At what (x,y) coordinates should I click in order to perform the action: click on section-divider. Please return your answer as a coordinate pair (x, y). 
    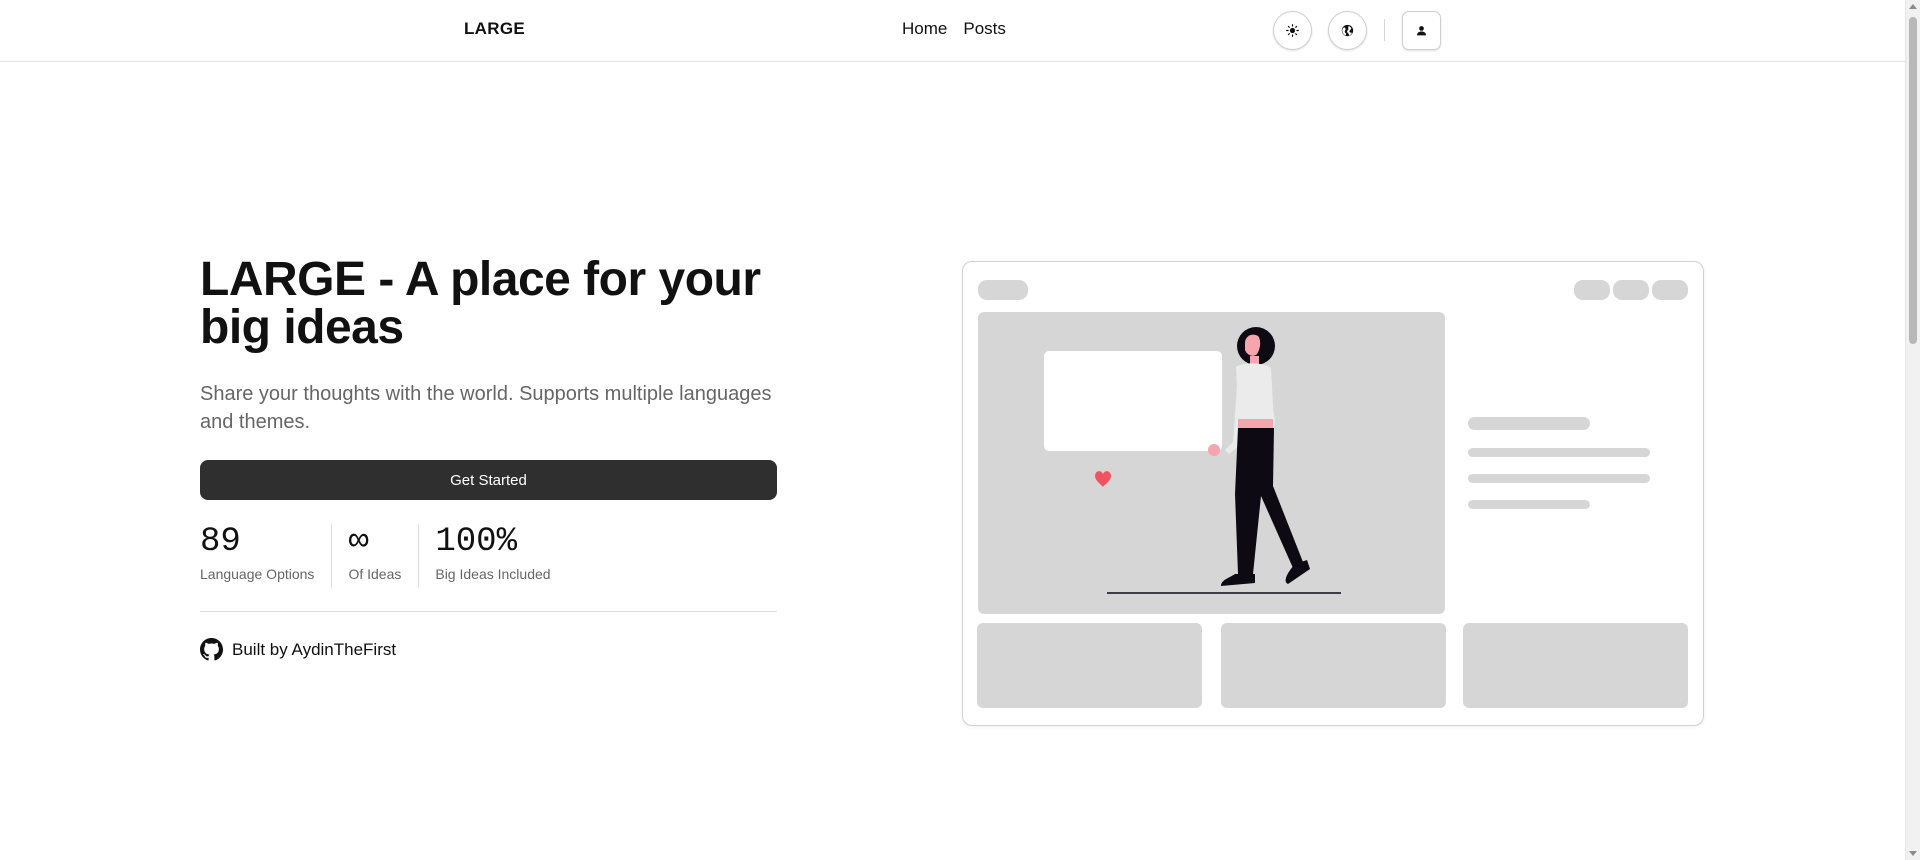
    Looking at the image, I should click on (488, 611).